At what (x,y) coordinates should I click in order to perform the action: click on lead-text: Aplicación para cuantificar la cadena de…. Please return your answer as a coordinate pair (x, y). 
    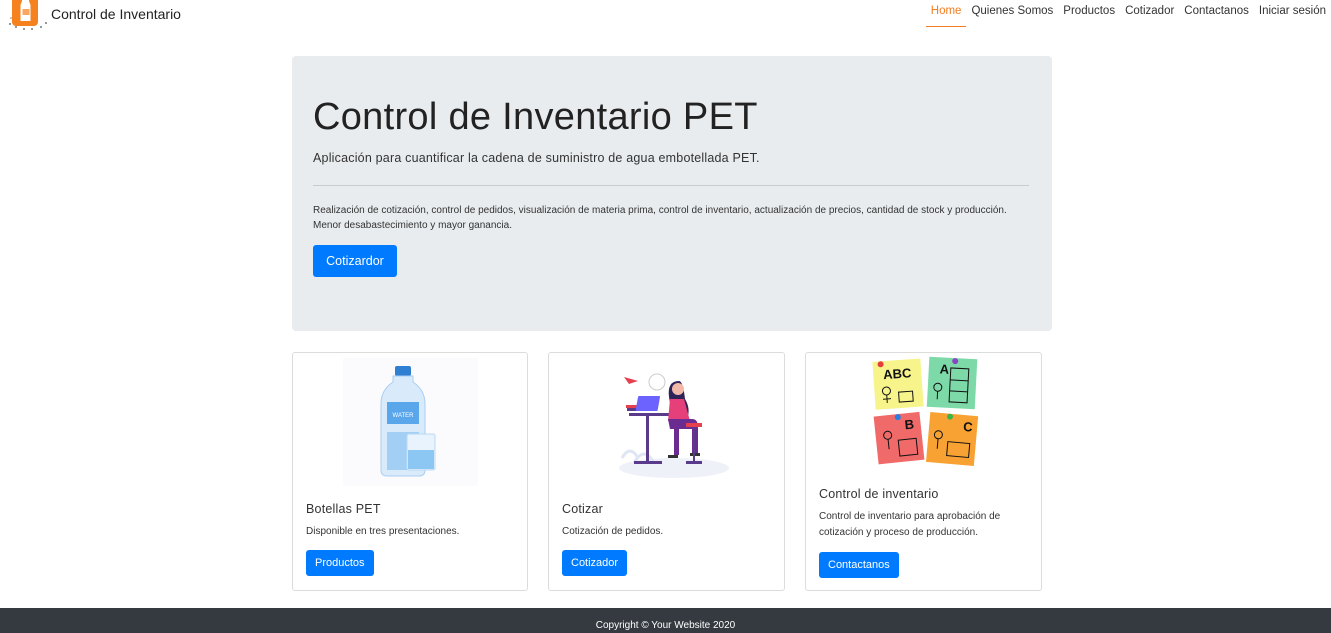
    Looking at the image, I should click on (536, 158).